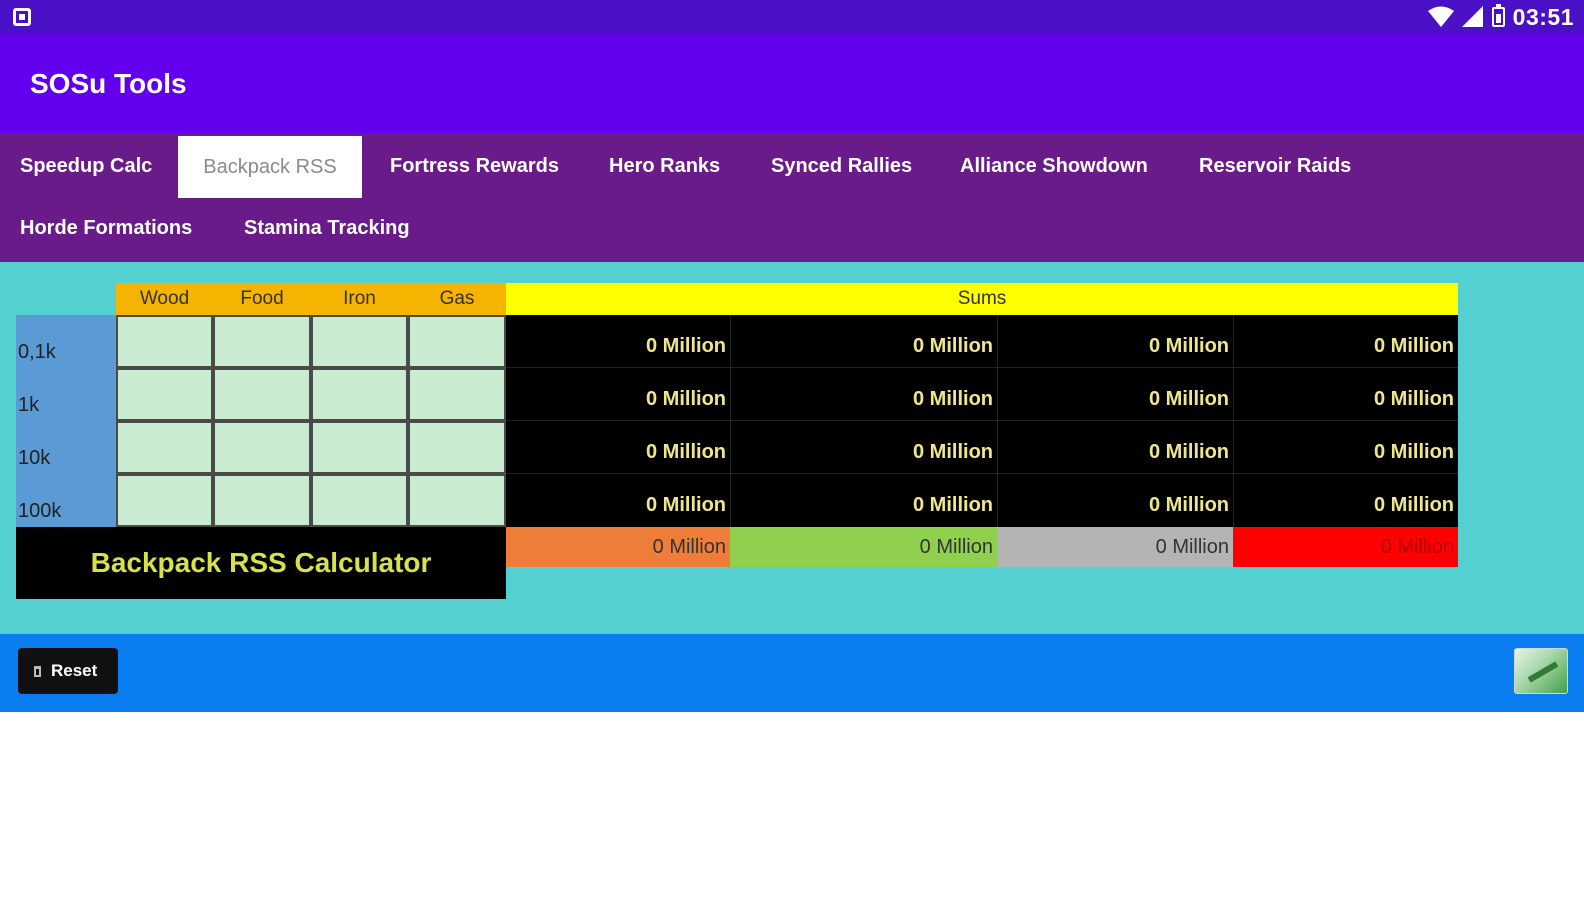  What do you see at coordinates (792, 83) in the screenshot?
I see `app-bar: SOSu Tools` at bounding box center [792, 83].